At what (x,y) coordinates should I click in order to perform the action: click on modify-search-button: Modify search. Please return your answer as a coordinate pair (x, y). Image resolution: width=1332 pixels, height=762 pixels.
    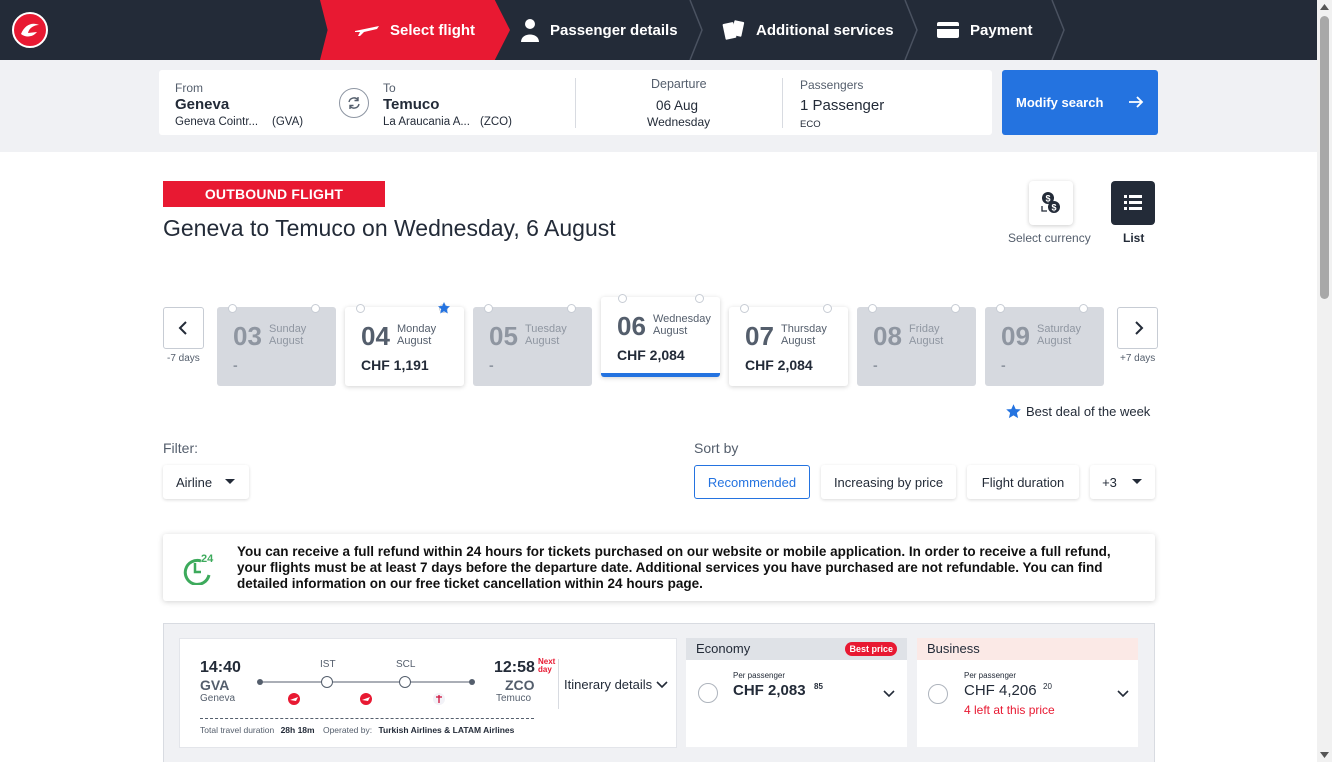
    Looking at the image, I should click on (1080, 102).